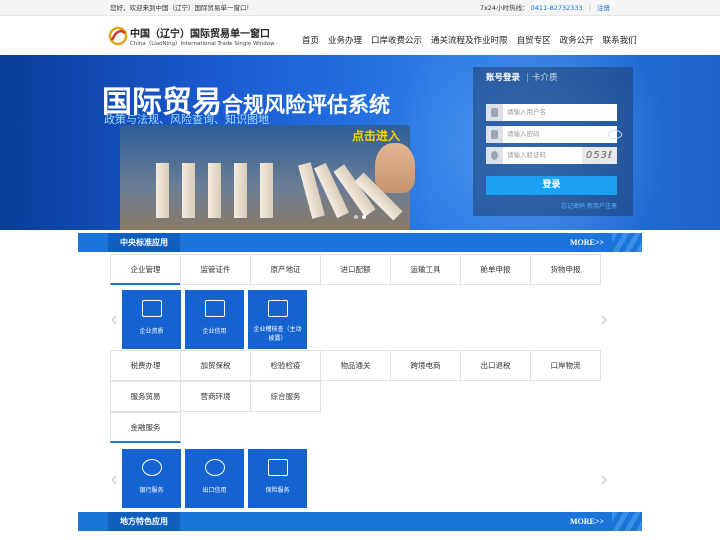 The width and height of the screenshot is (720, 540). Describe the element at coordinates (503, 78) in the screenshot. I see `tab-account-login: 账号登录` at that location.